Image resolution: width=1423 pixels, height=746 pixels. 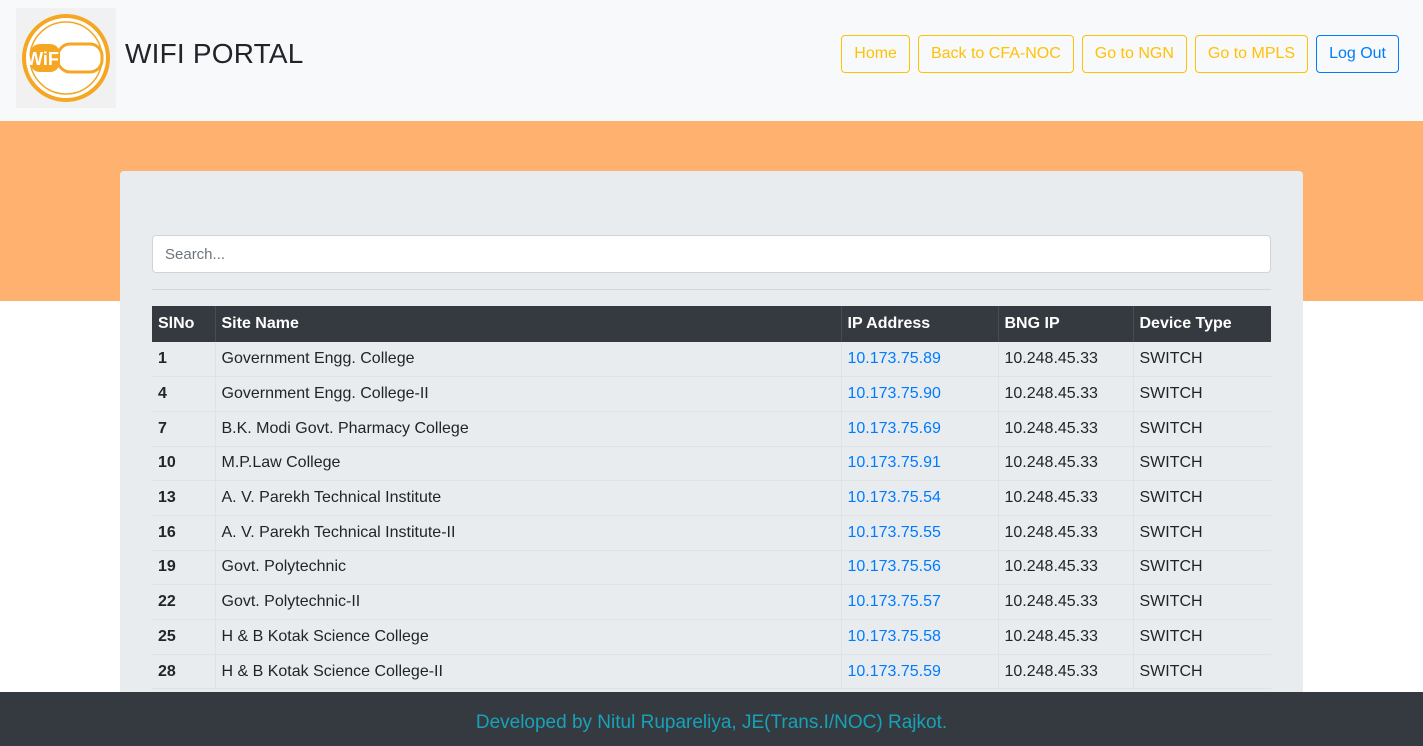 I want to click on brand-title: WIFI PORTAL, so click(x=214, y=54).